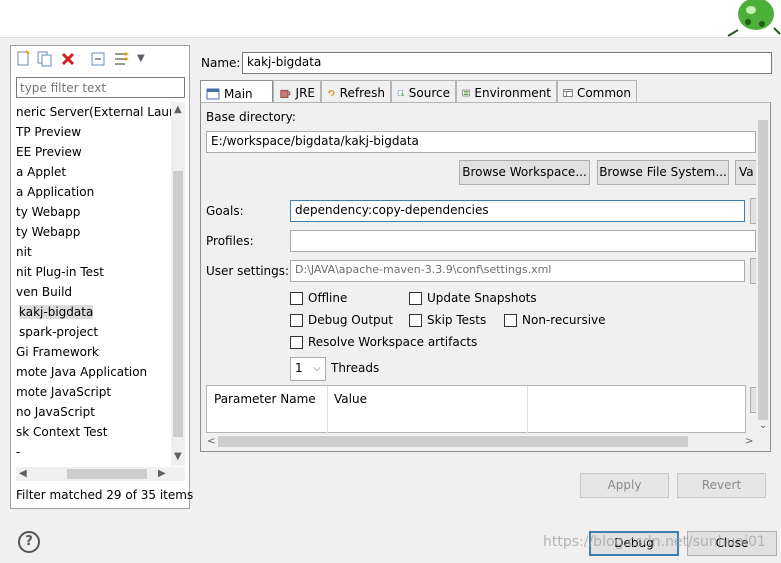 Image resolution: width=781 pixels, height=563 pixels. What do you see at coordinates (93, 112) in the screenshot?
I see `list-item: neric Server(External Launcher)` at bounding box center [93, 112].